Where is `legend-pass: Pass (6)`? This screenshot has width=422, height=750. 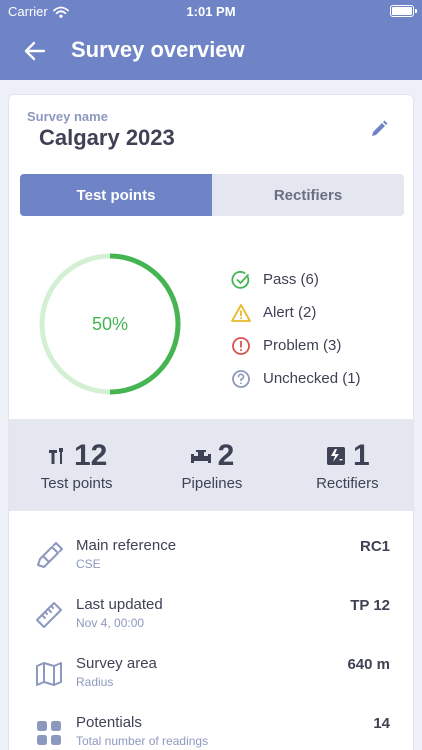 legend-pass: Pass (6) is located at coordinates (296, 279).